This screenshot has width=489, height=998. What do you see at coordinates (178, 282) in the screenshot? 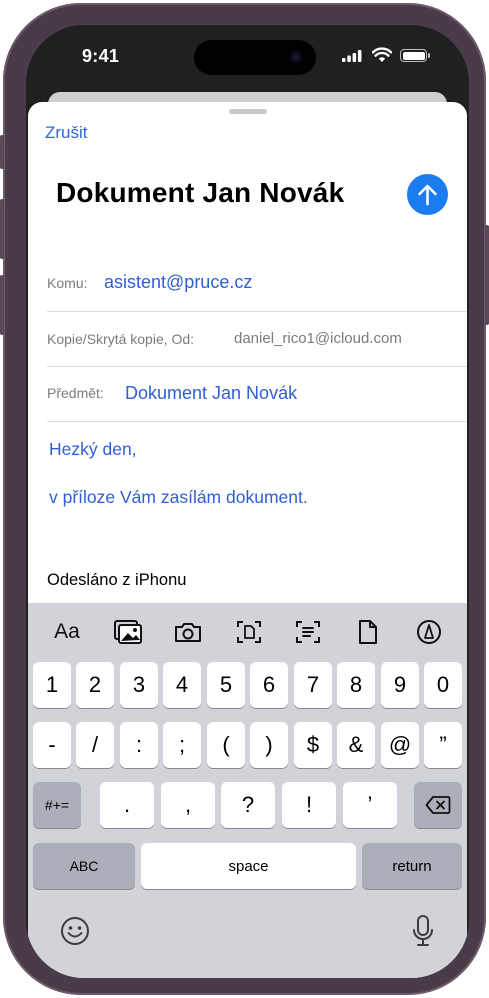
I see `to-recipient: asistent@pruce.cz` at bounding box center [178, 282].